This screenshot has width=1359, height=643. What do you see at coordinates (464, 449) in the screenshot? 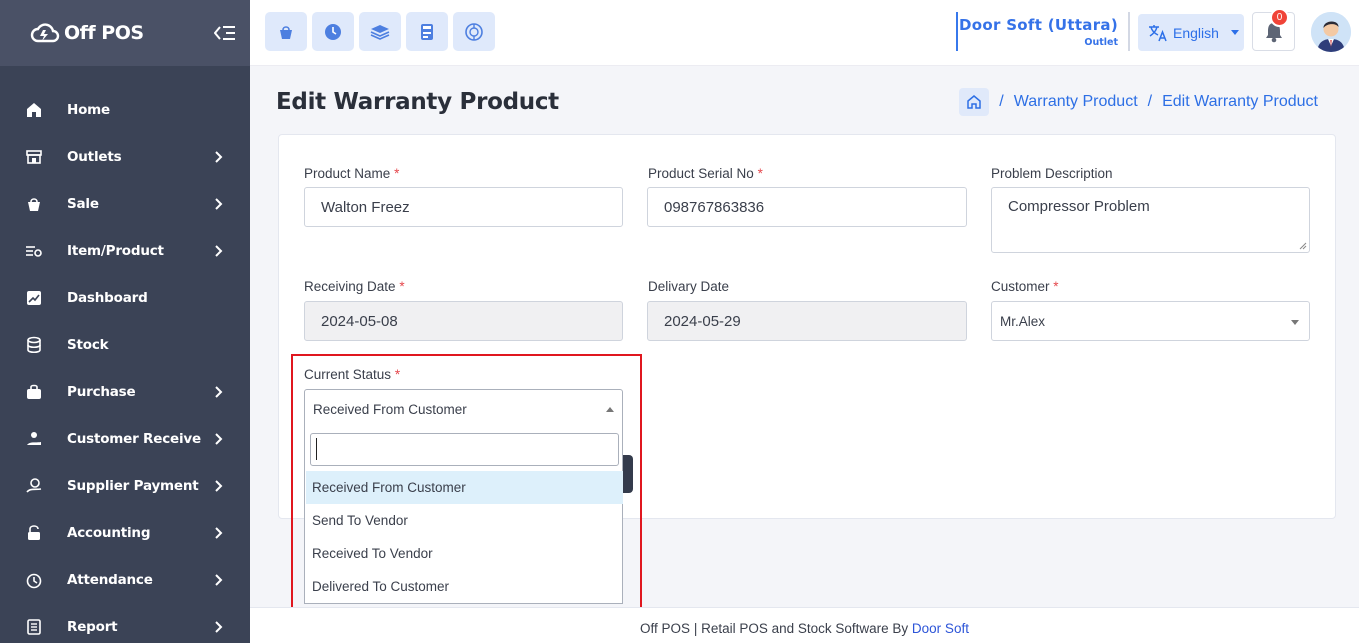
I see `status-search-input` at bounding box center [464, 449].